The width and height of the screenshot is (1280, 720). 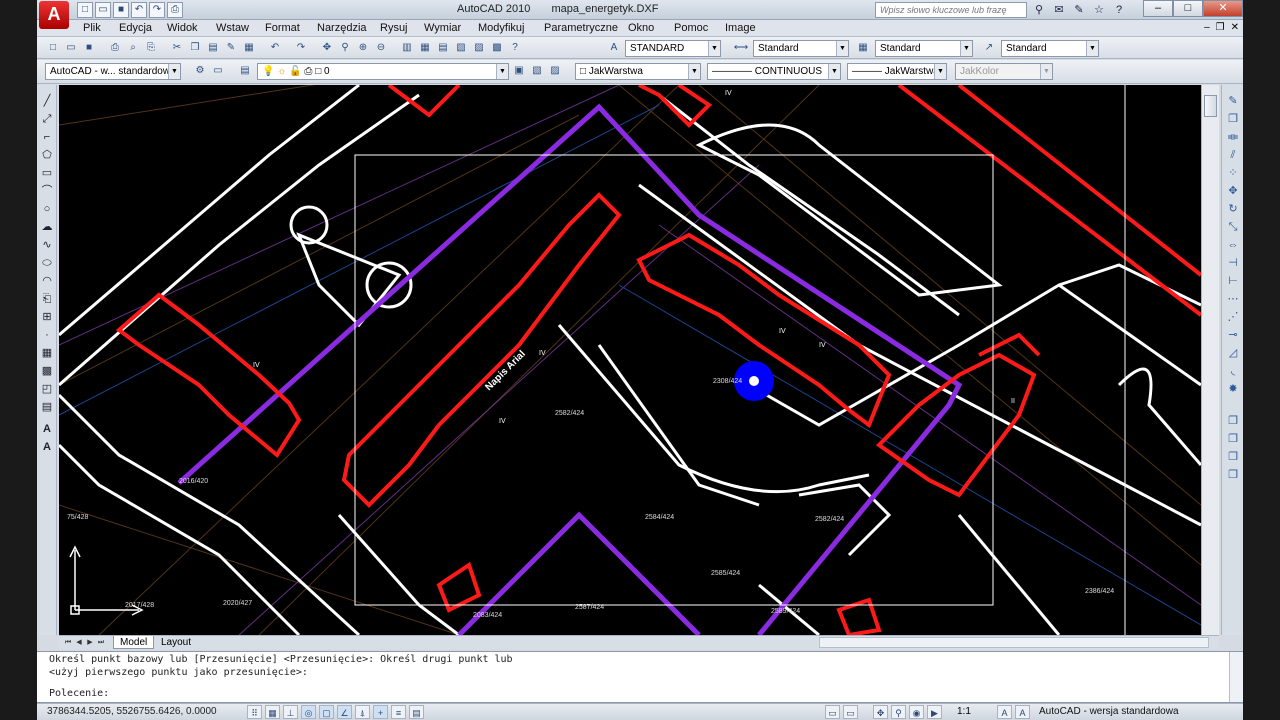 What do you see at coordinates (363, 48) in the screenshot?
I see `zoom-window-icon: ⊕` at bounding box center [363, 48].